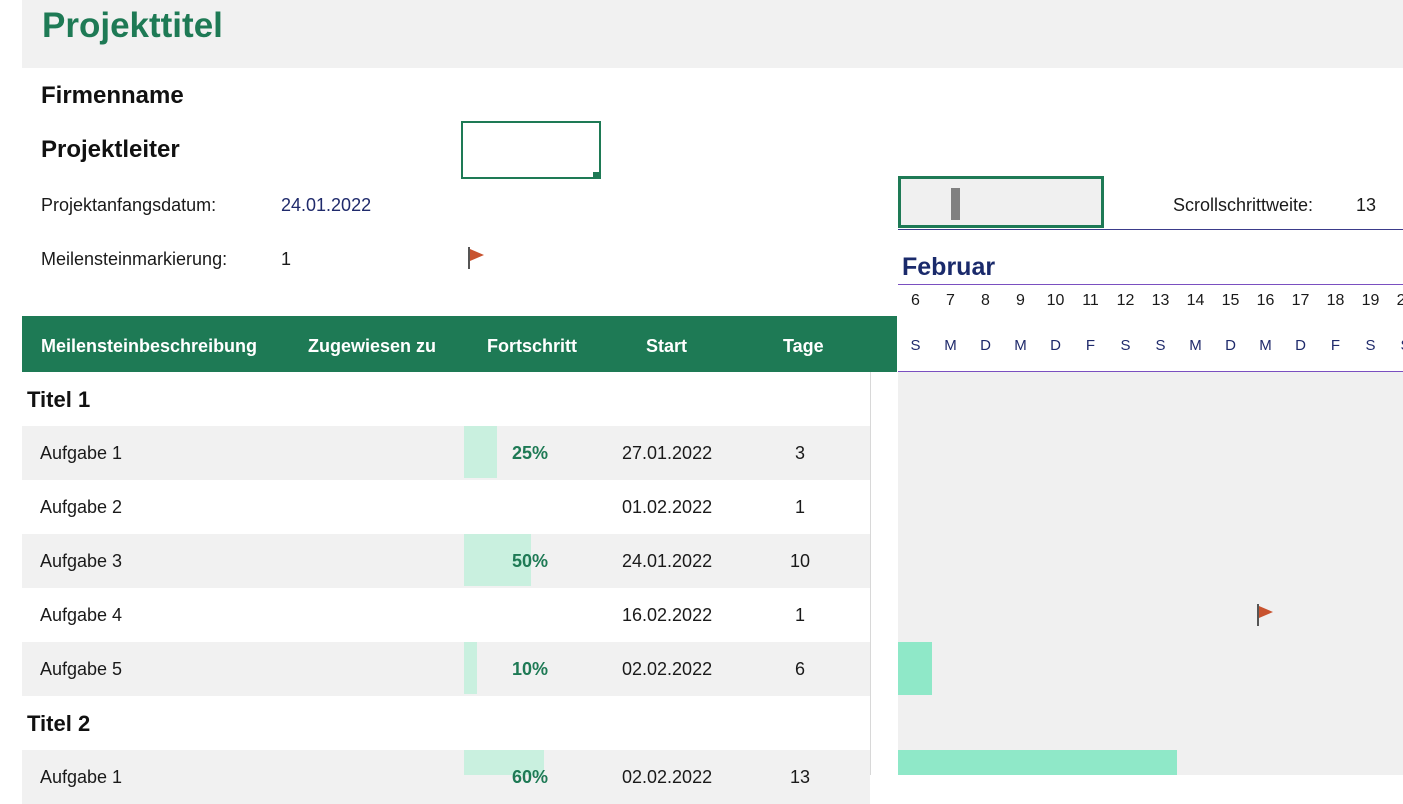 The image size is (1403, 804). Describe the element at coordinates (58, 400) in the screenshot. I see `section-title: Titel 1` at that location.